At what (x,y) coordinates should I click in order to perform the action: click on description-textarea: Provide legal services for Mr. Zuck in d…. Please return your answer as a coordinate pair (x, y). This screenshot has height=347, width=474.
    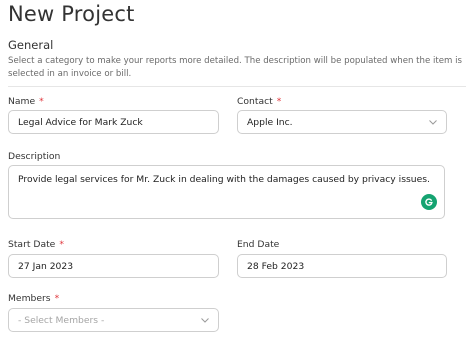
    Looking at the image, I should click on (226, 192).